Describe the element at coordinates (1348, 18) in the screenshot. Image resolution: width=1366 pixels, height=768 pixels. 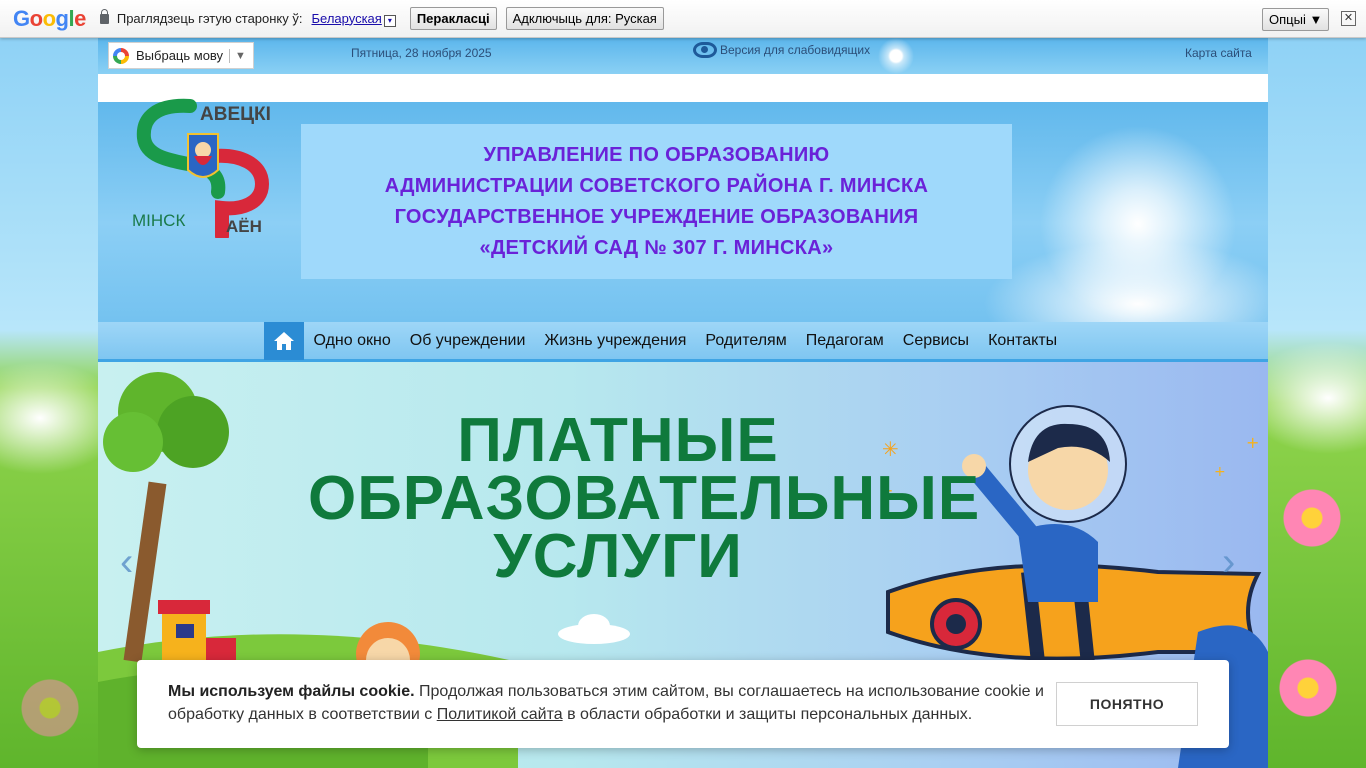
I see `close-icon: ✕` at that location.